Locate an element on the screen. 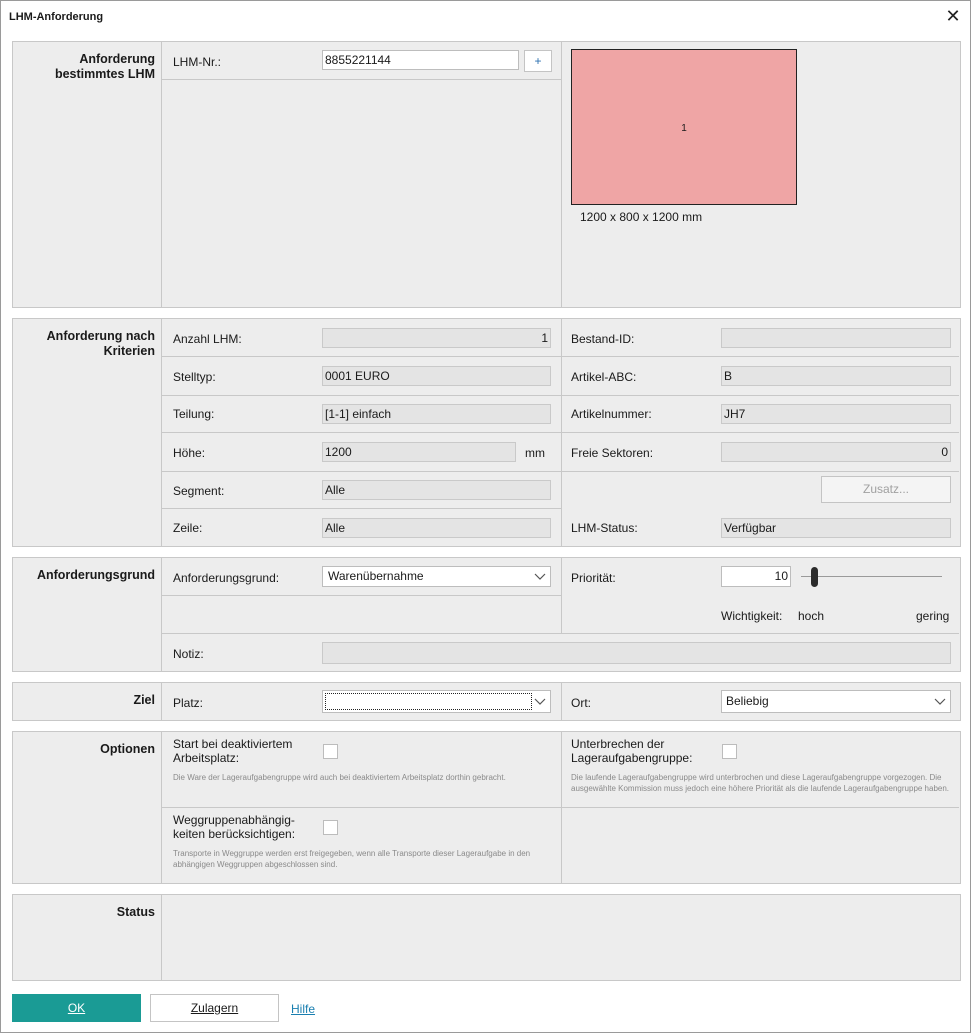 This screenshot has height=1033, width=971. section-target: Ziel Platz: Ort: Beliebig is located at coordinates (486, 701).